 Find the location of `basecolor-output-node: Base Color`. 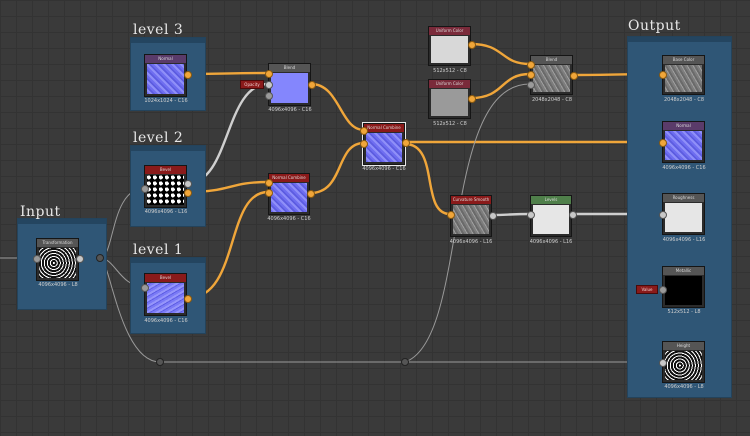

basecolor-output-node: Base Color is located at coordinates (683, 75).